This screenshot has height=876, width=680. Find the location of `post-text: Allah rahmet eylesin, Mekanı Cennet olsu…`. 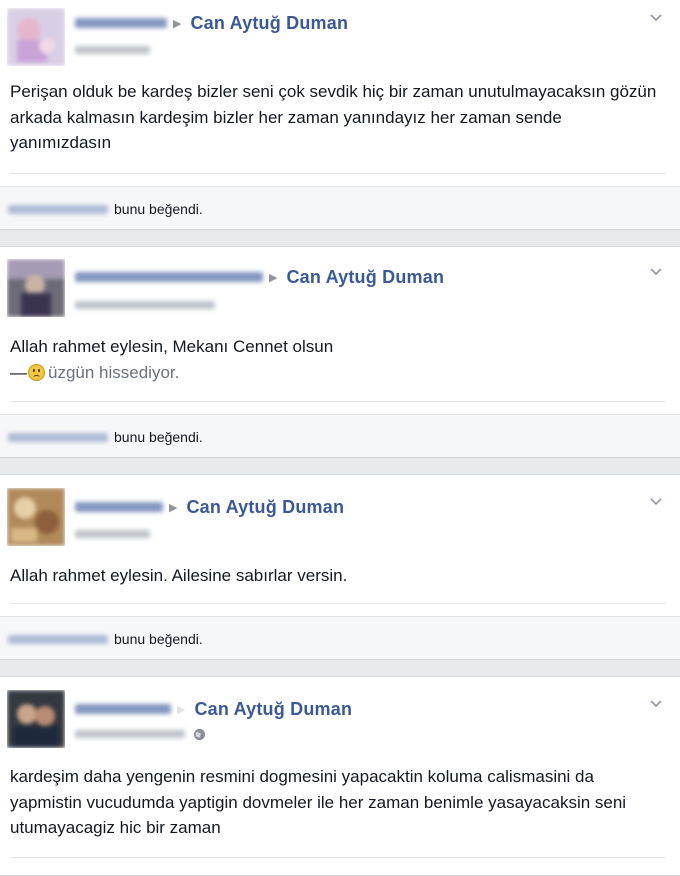

post-text: Allah rahmet eylesin, Mekanı Cennet olsu… is located at coordinates (338, 359).